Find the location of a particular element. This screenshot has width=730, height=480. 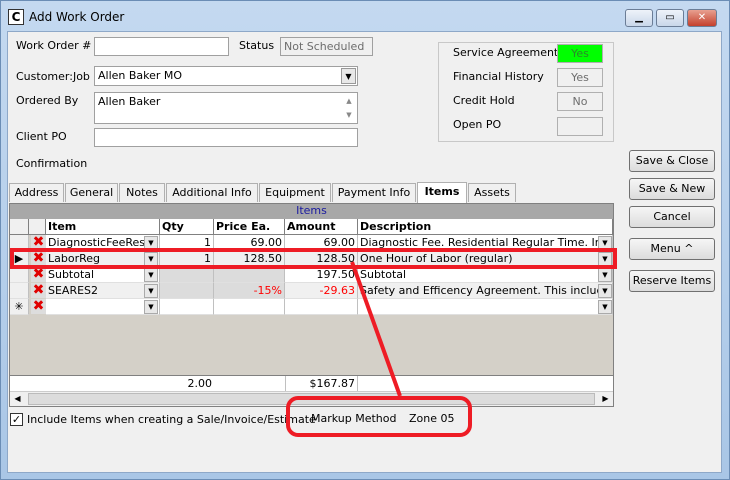

save-new-button: Save & New is located at coordinates (672, 189).